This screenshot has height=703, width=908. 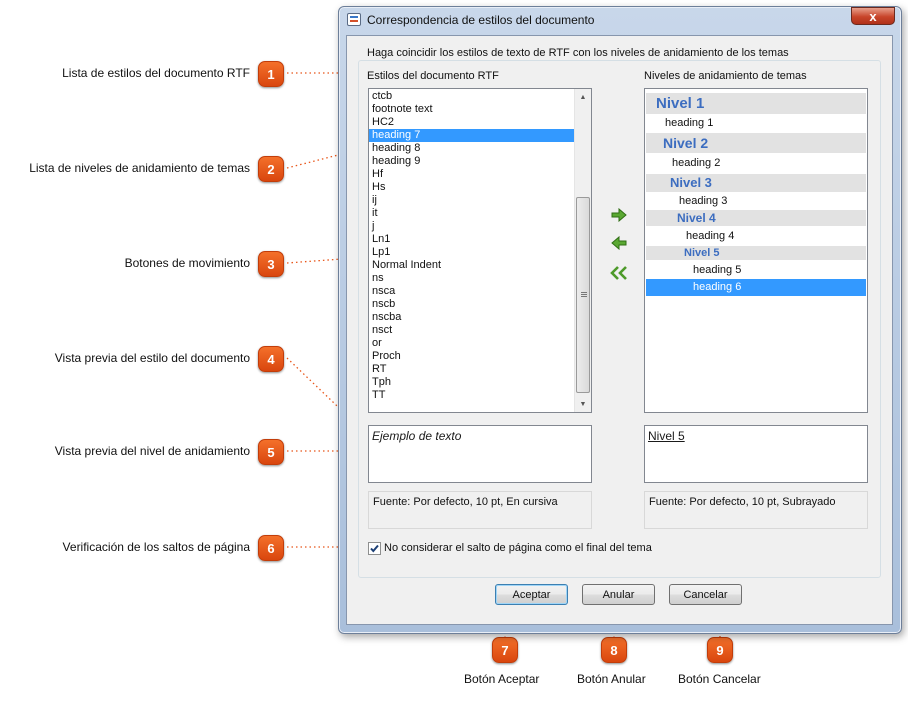 I want to click on double-chevron-left-icon, so click(x=618, y=273).